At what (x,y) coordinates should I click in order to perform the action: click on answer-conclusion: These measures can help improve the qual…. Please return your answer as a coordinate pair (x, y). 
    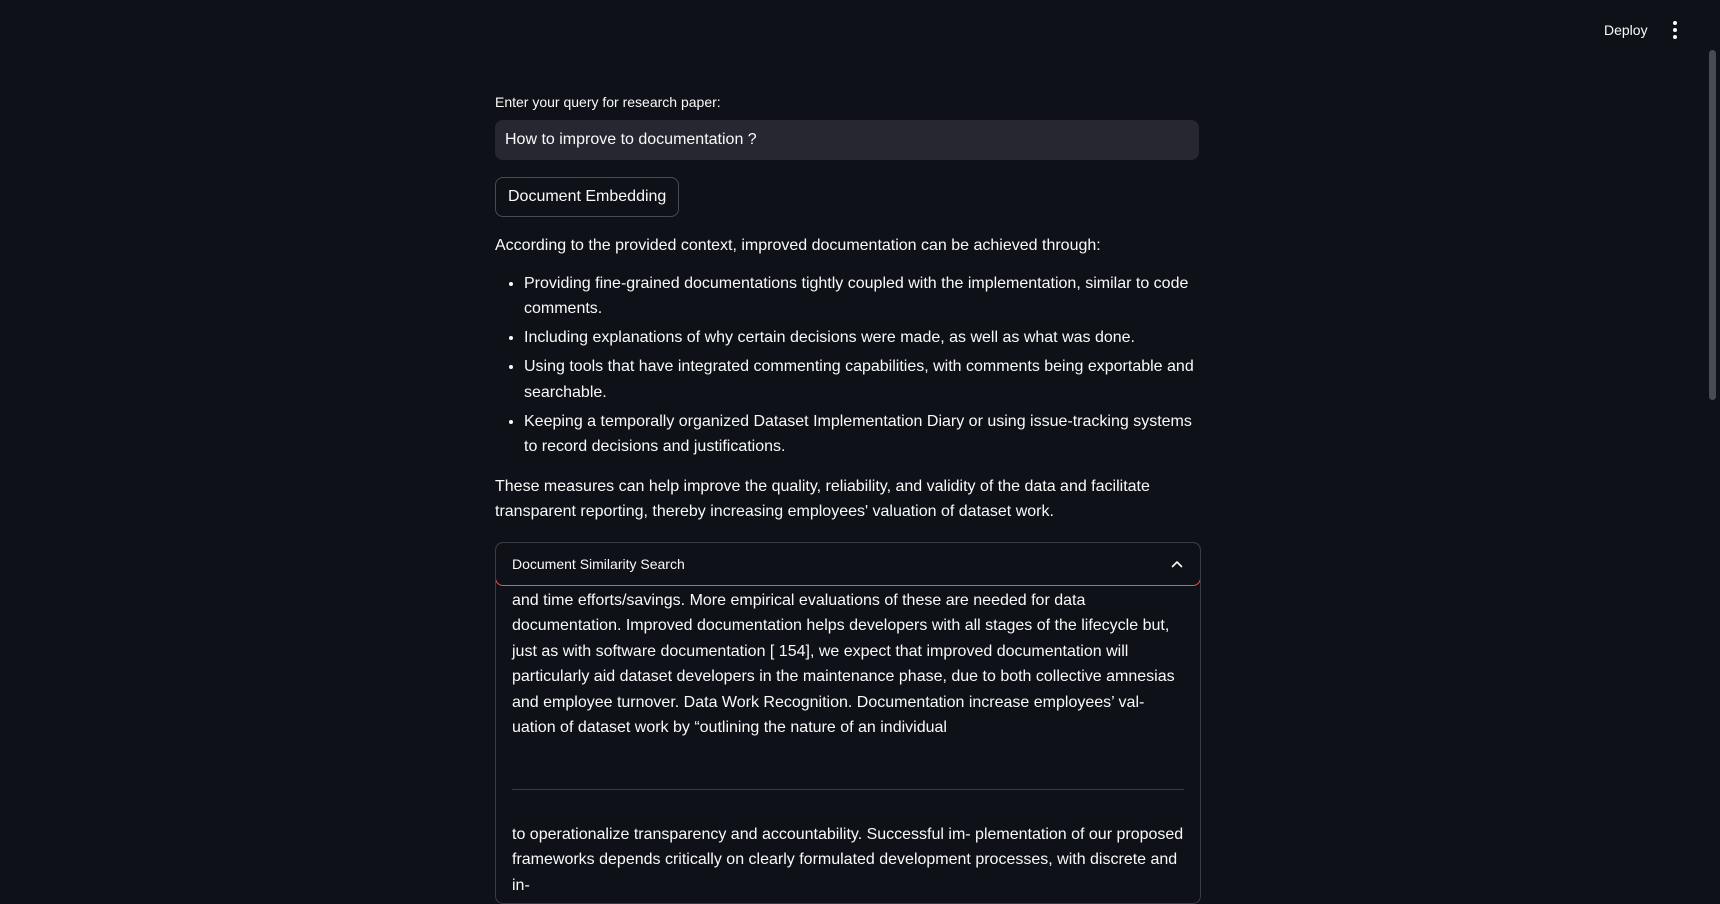
    Looking at the image, I should click on (822, 499).